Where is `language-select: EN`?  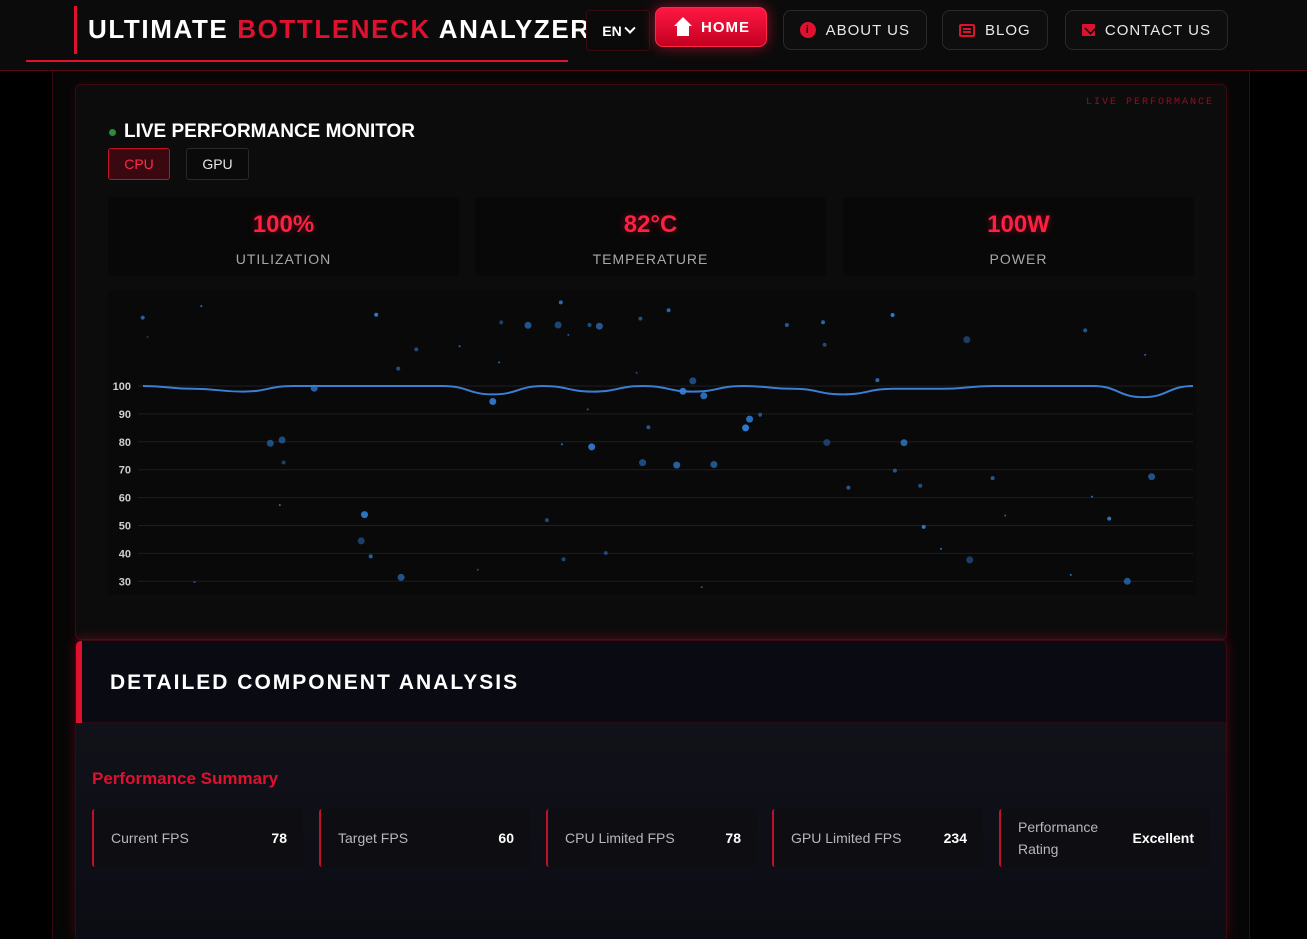
language-select: EN is located at coordinates (618, 30).